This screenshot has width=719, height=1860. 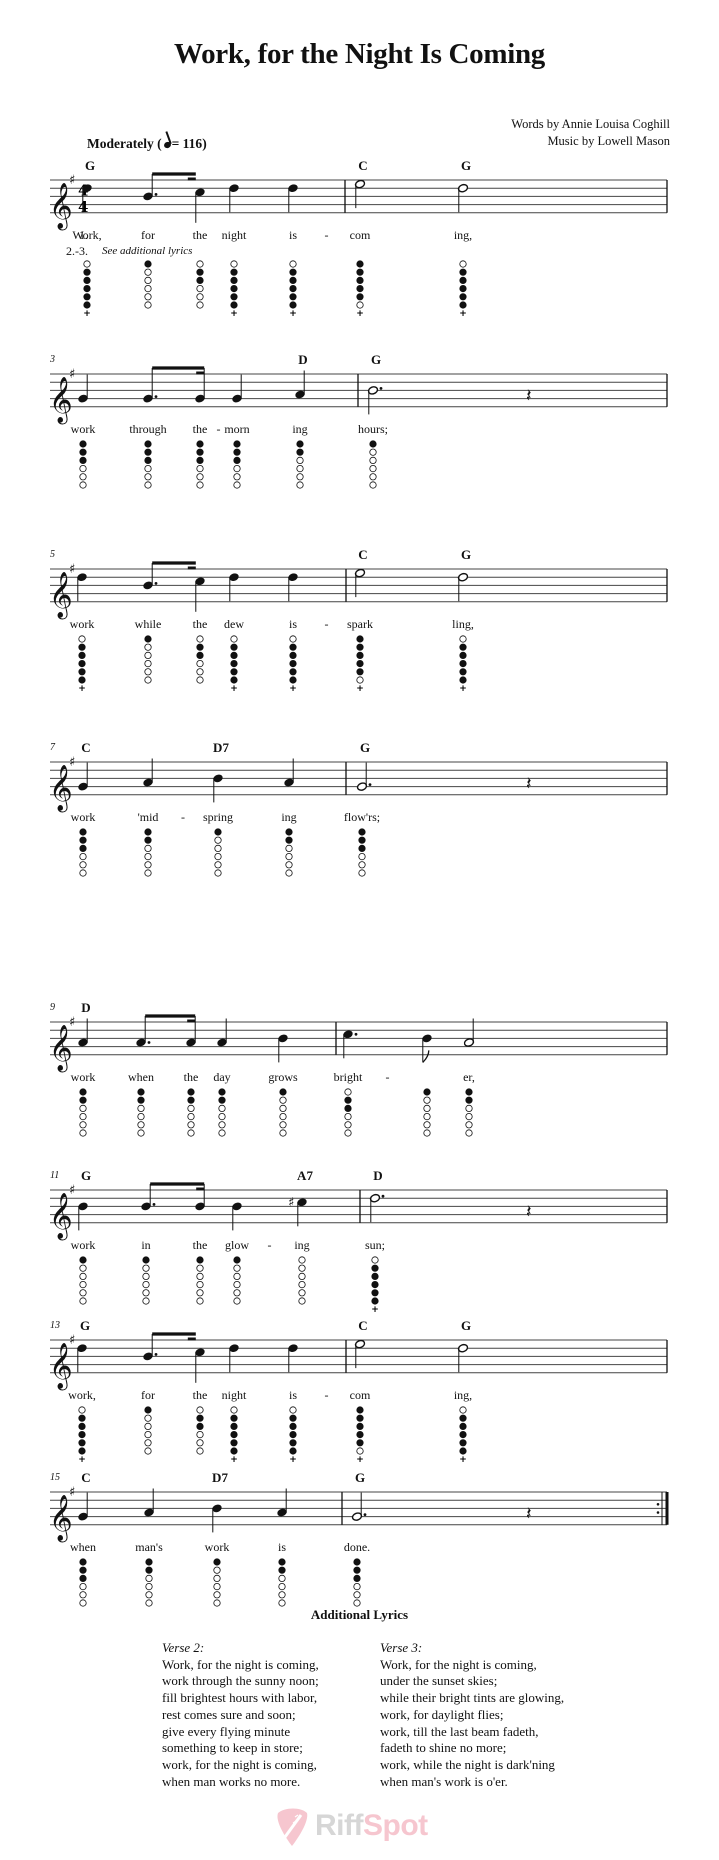 What do you see at coordinates (234, 624) in the screenshot?
I see `lyric-syllable: dew` at bounding box center [234, 624].